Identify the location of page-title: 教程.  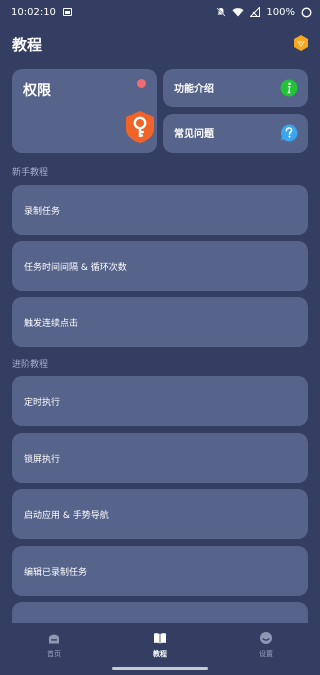
(27, 45).